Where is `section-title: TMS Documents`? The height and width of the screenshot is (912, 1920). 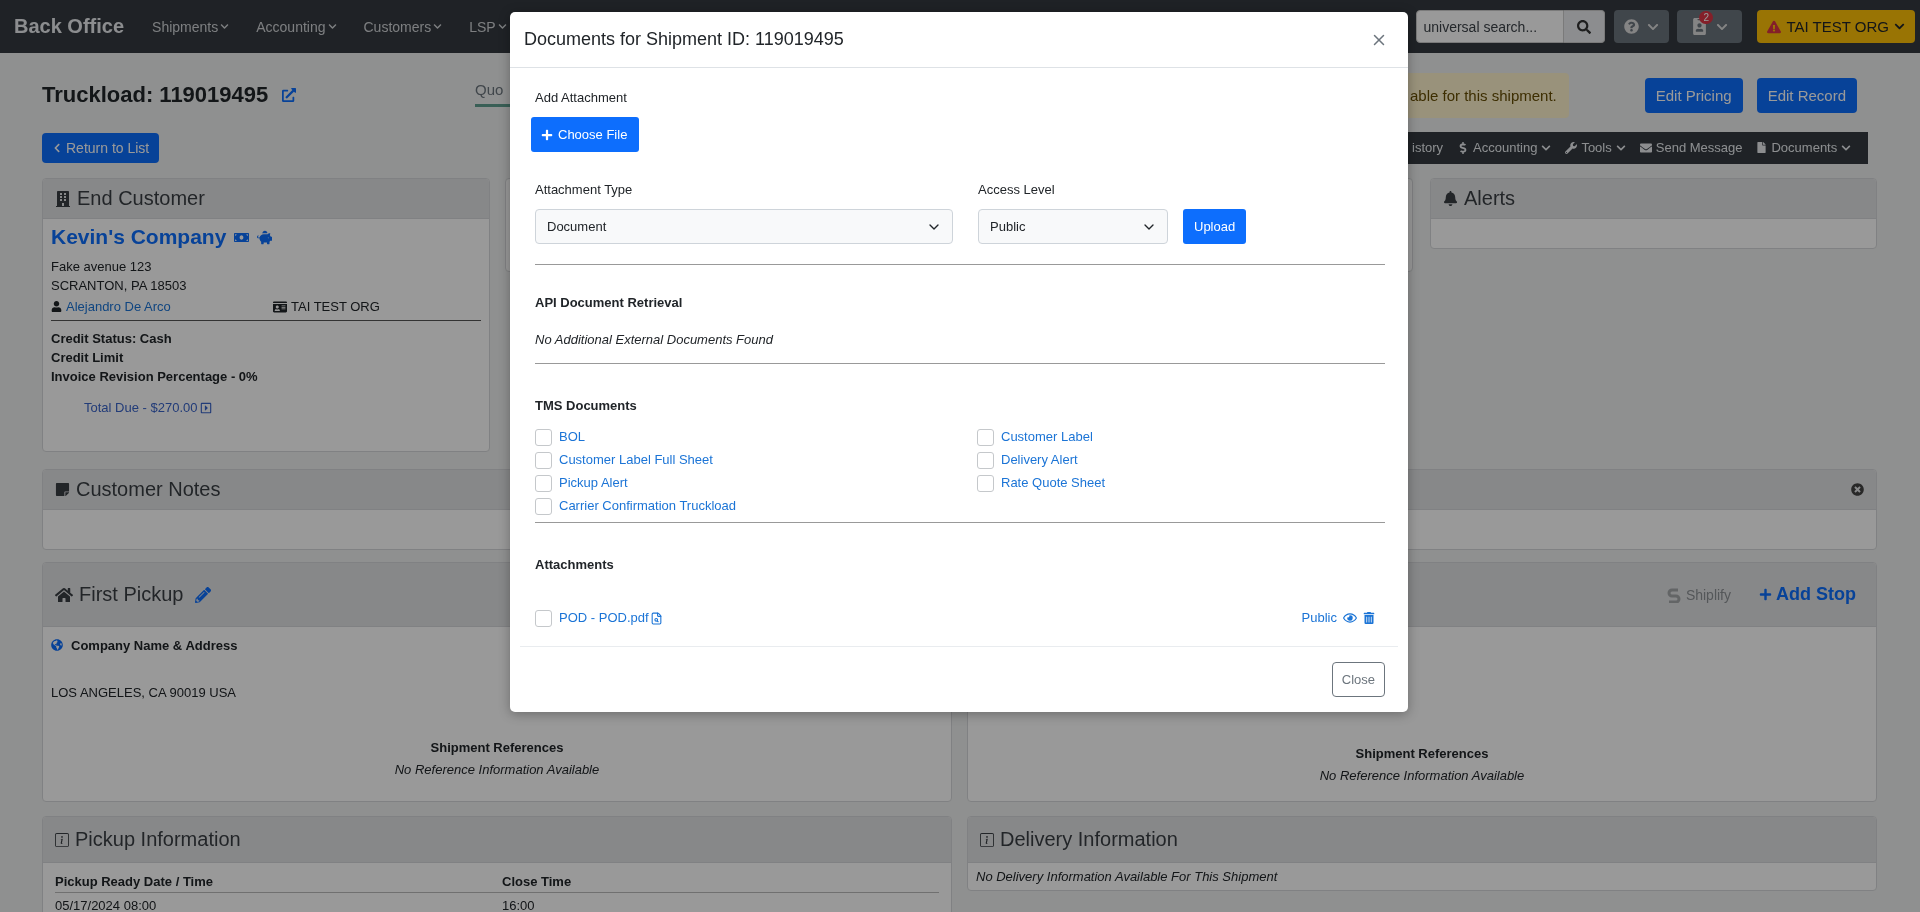 section-title: TMS Documents is located at coordinates (586, 405).